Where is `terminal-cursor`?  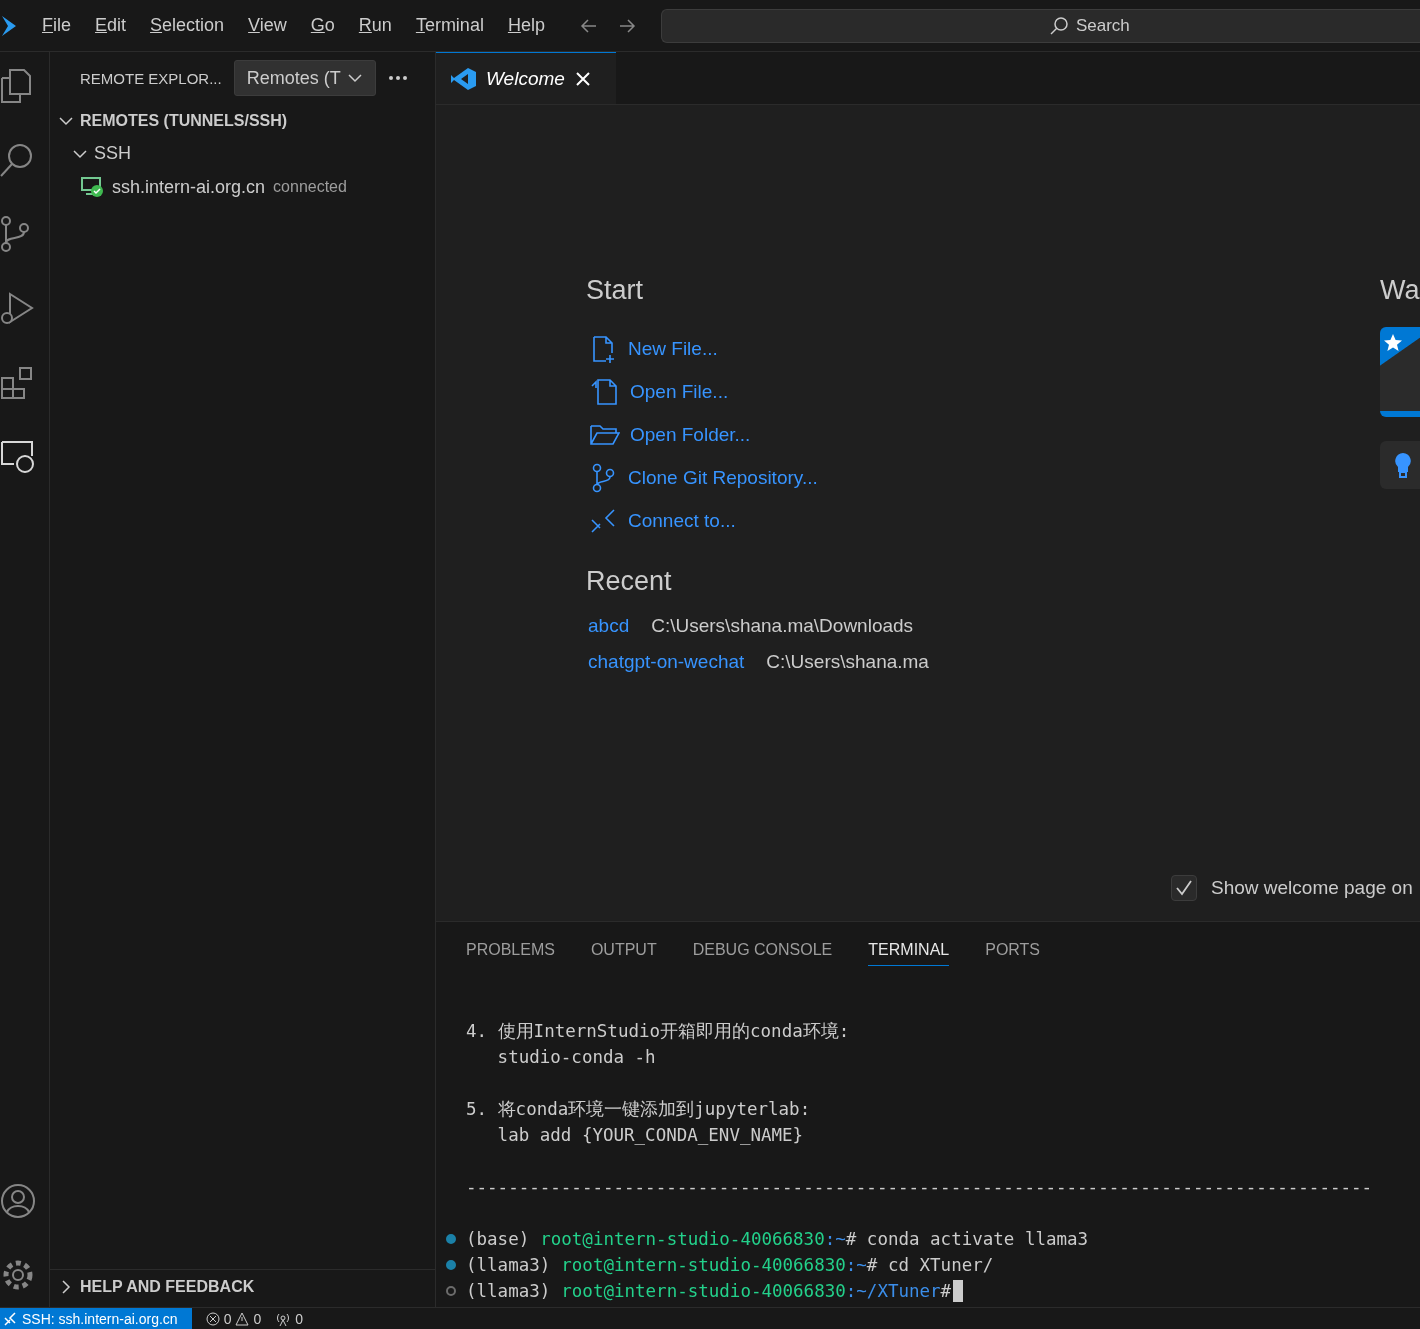
terminal-cursor is located at coordinates (958, 1291).